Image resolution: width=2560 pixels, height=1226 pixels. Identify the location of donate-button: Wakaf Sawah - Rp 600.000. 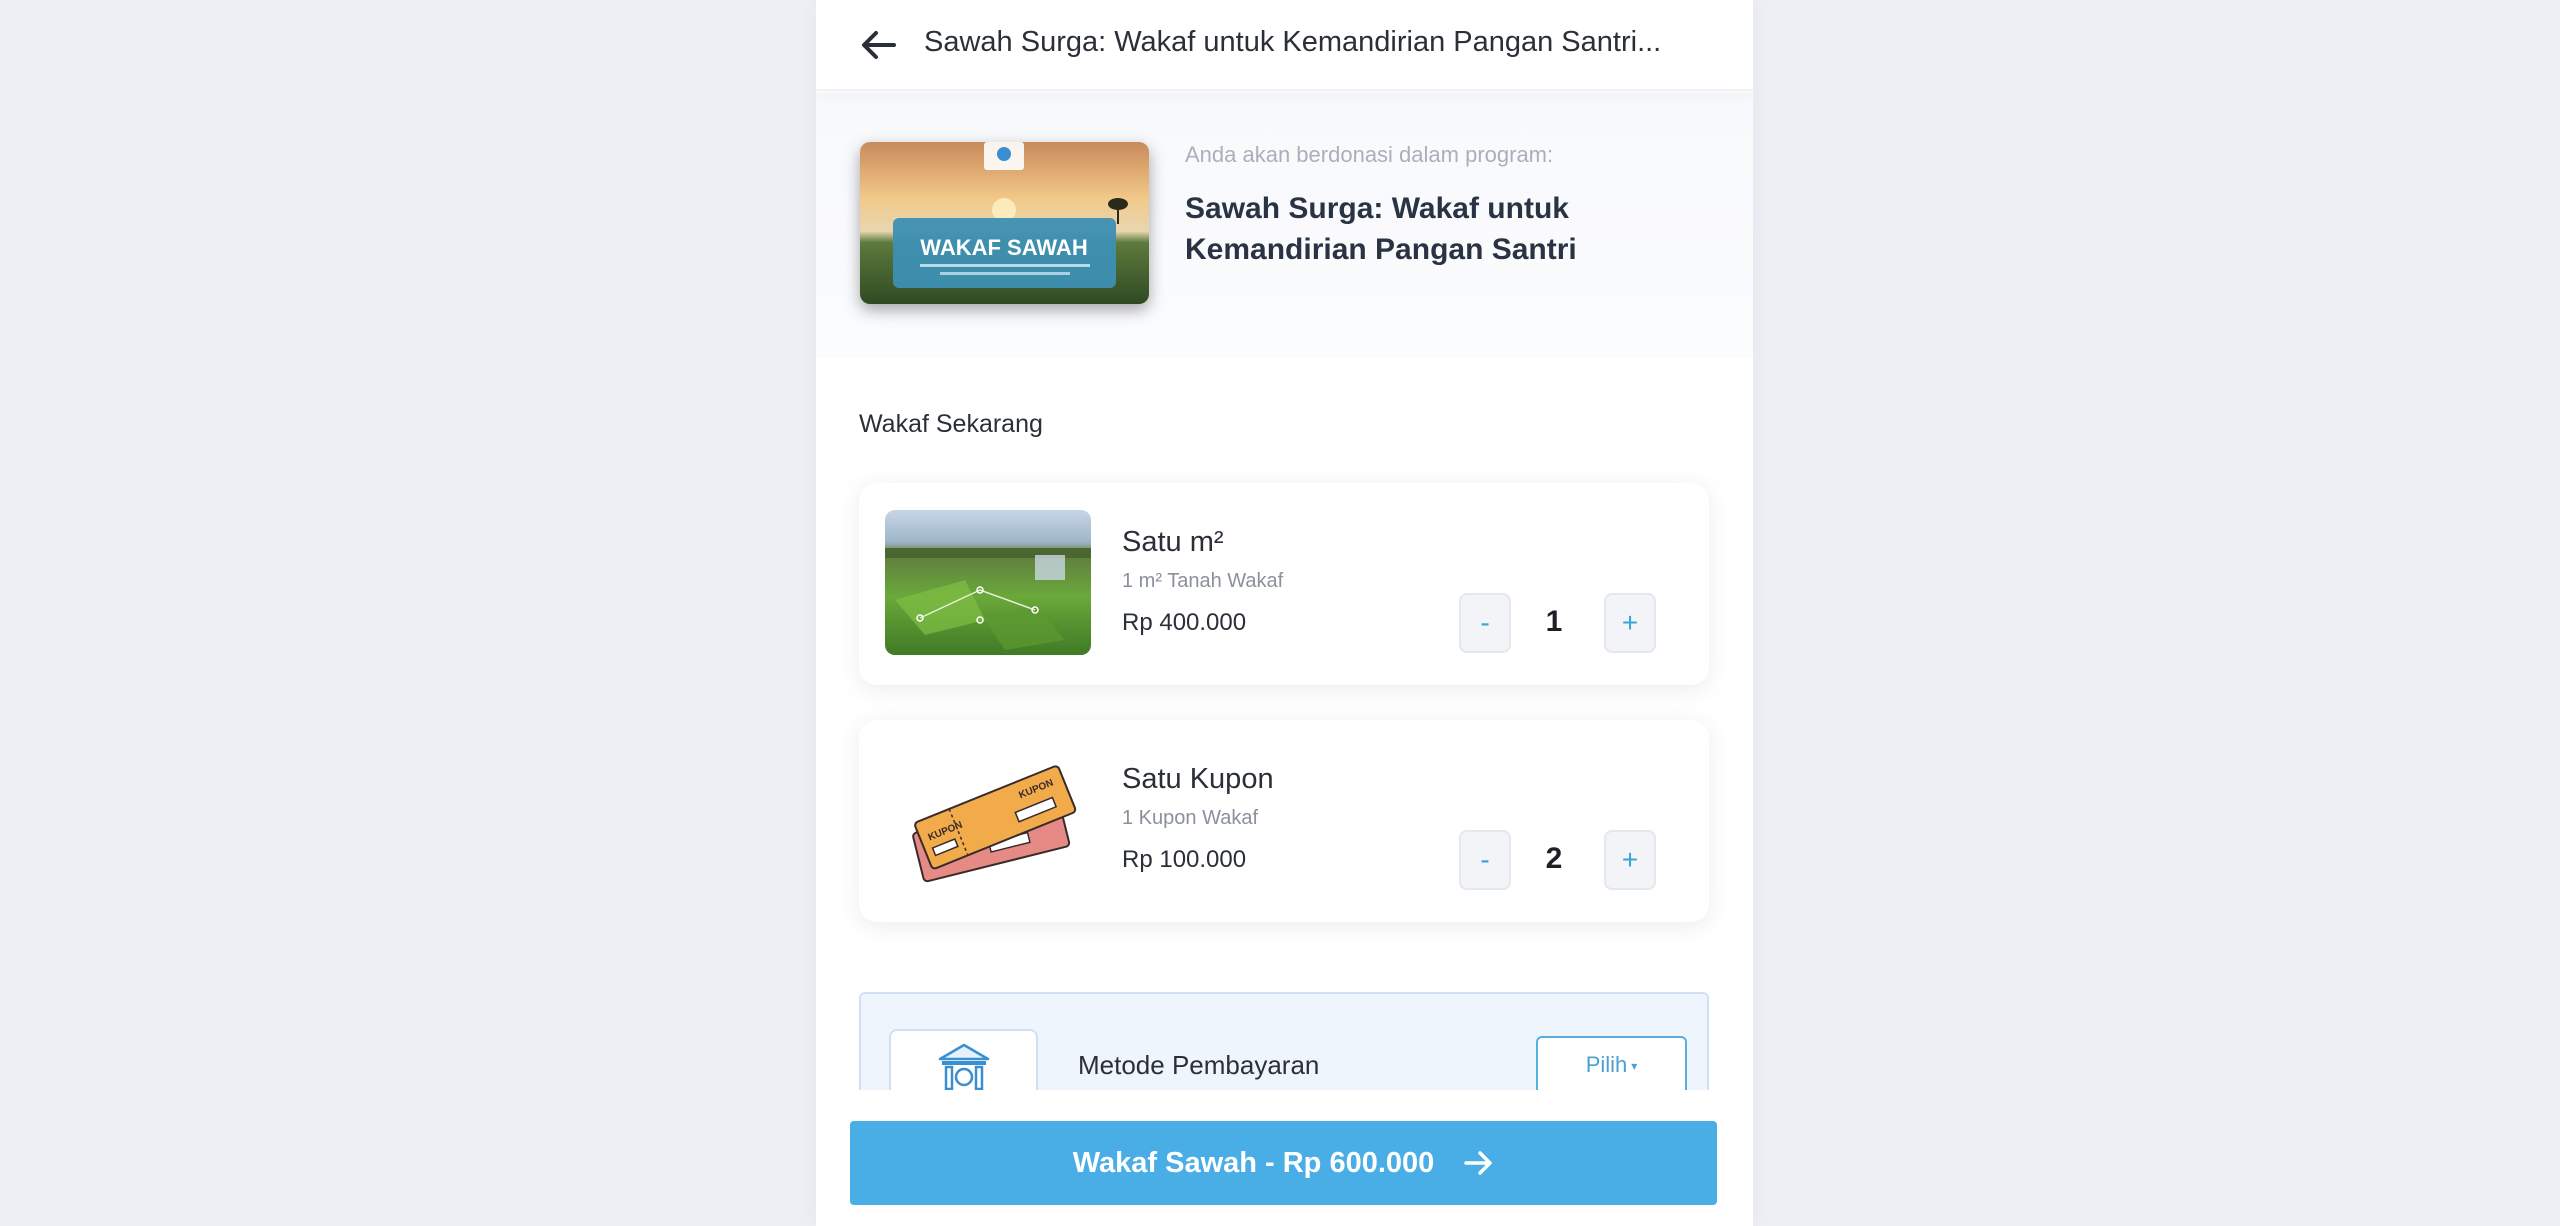
(1283, 1163).